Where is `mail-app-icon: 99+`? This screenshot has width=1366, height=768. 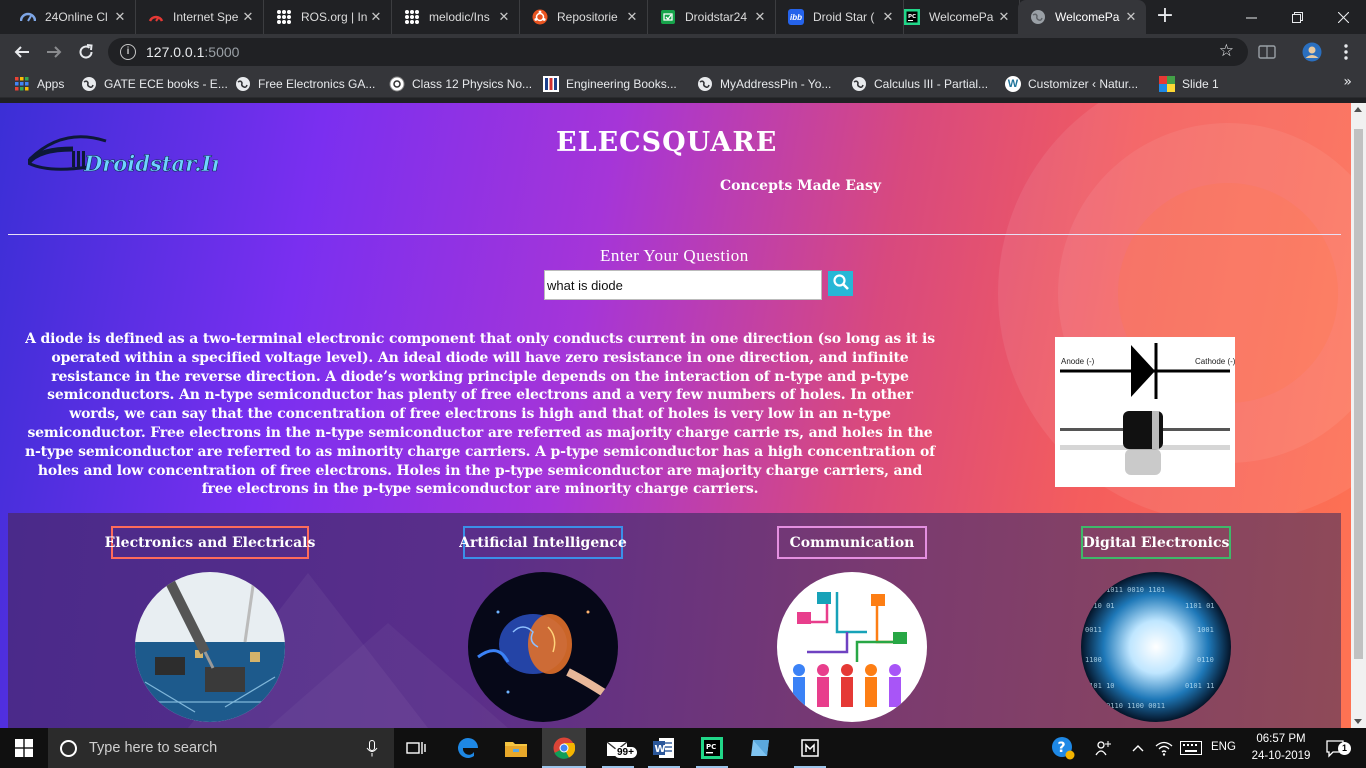 mail-app-icon: 99+ is located at coordinates (618, 748).